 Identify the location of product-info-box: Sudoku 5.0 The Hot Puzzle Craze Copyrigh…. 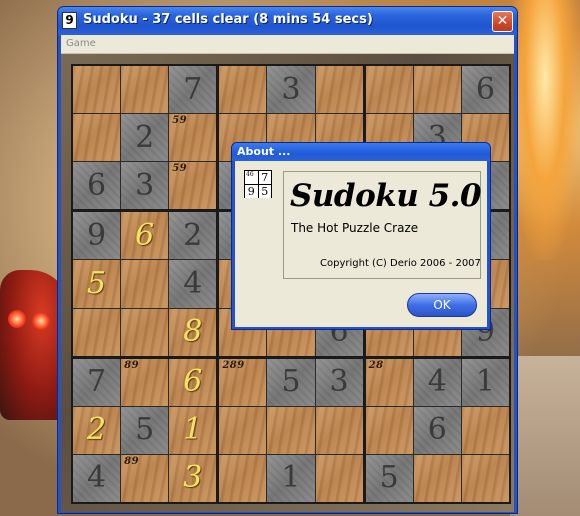
(382, 225).